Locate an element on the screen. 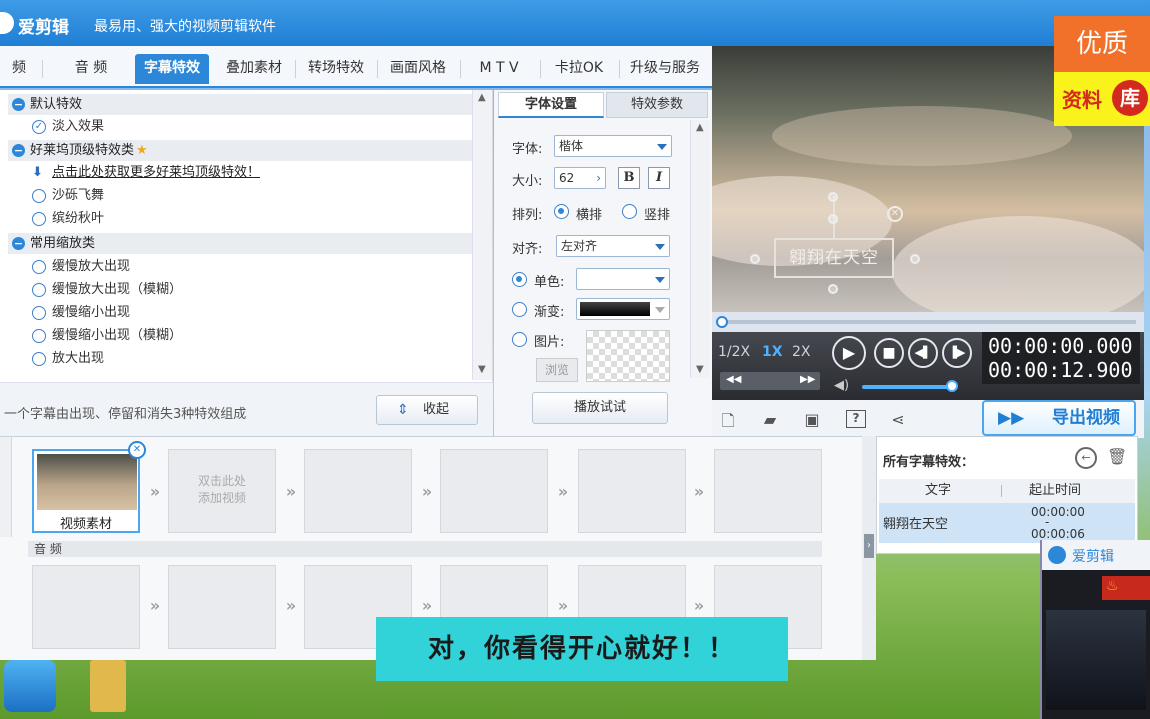  gradient-select is located at coordinates (623, 309).